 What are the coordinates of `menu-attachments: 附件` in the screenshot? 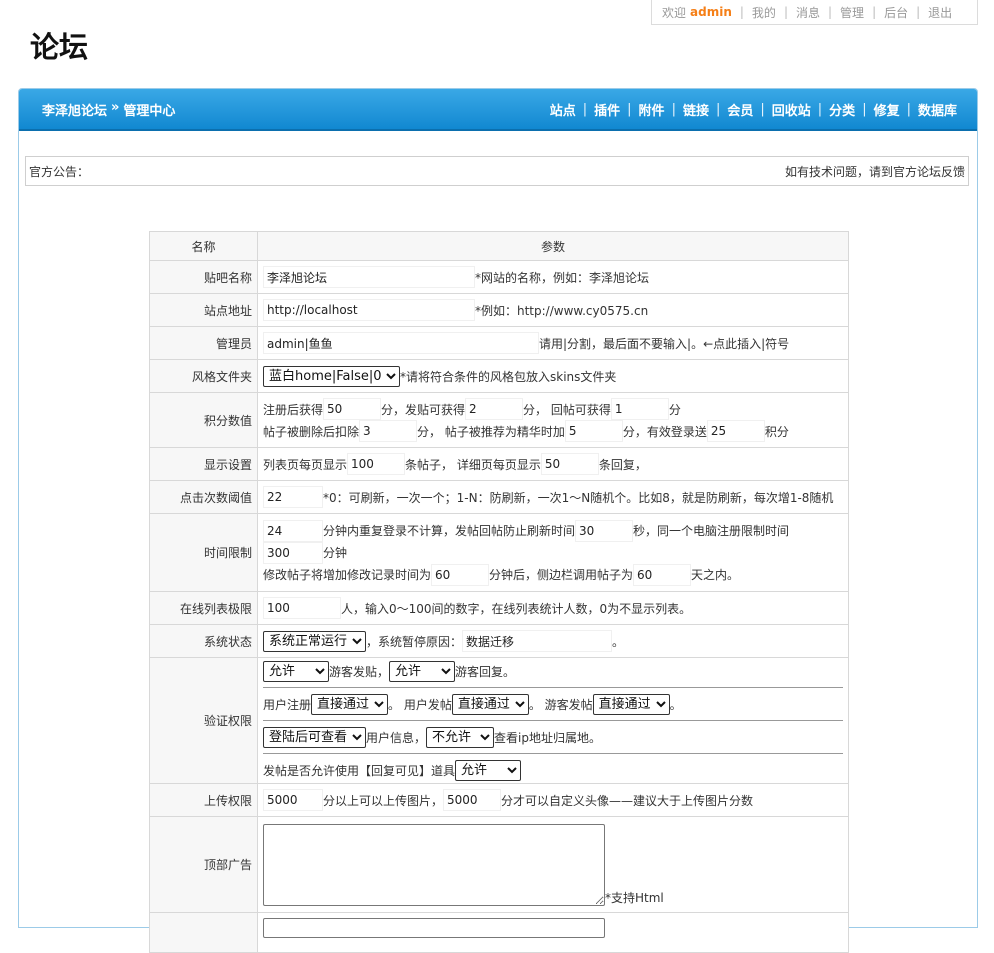 It's located at (652, 109).